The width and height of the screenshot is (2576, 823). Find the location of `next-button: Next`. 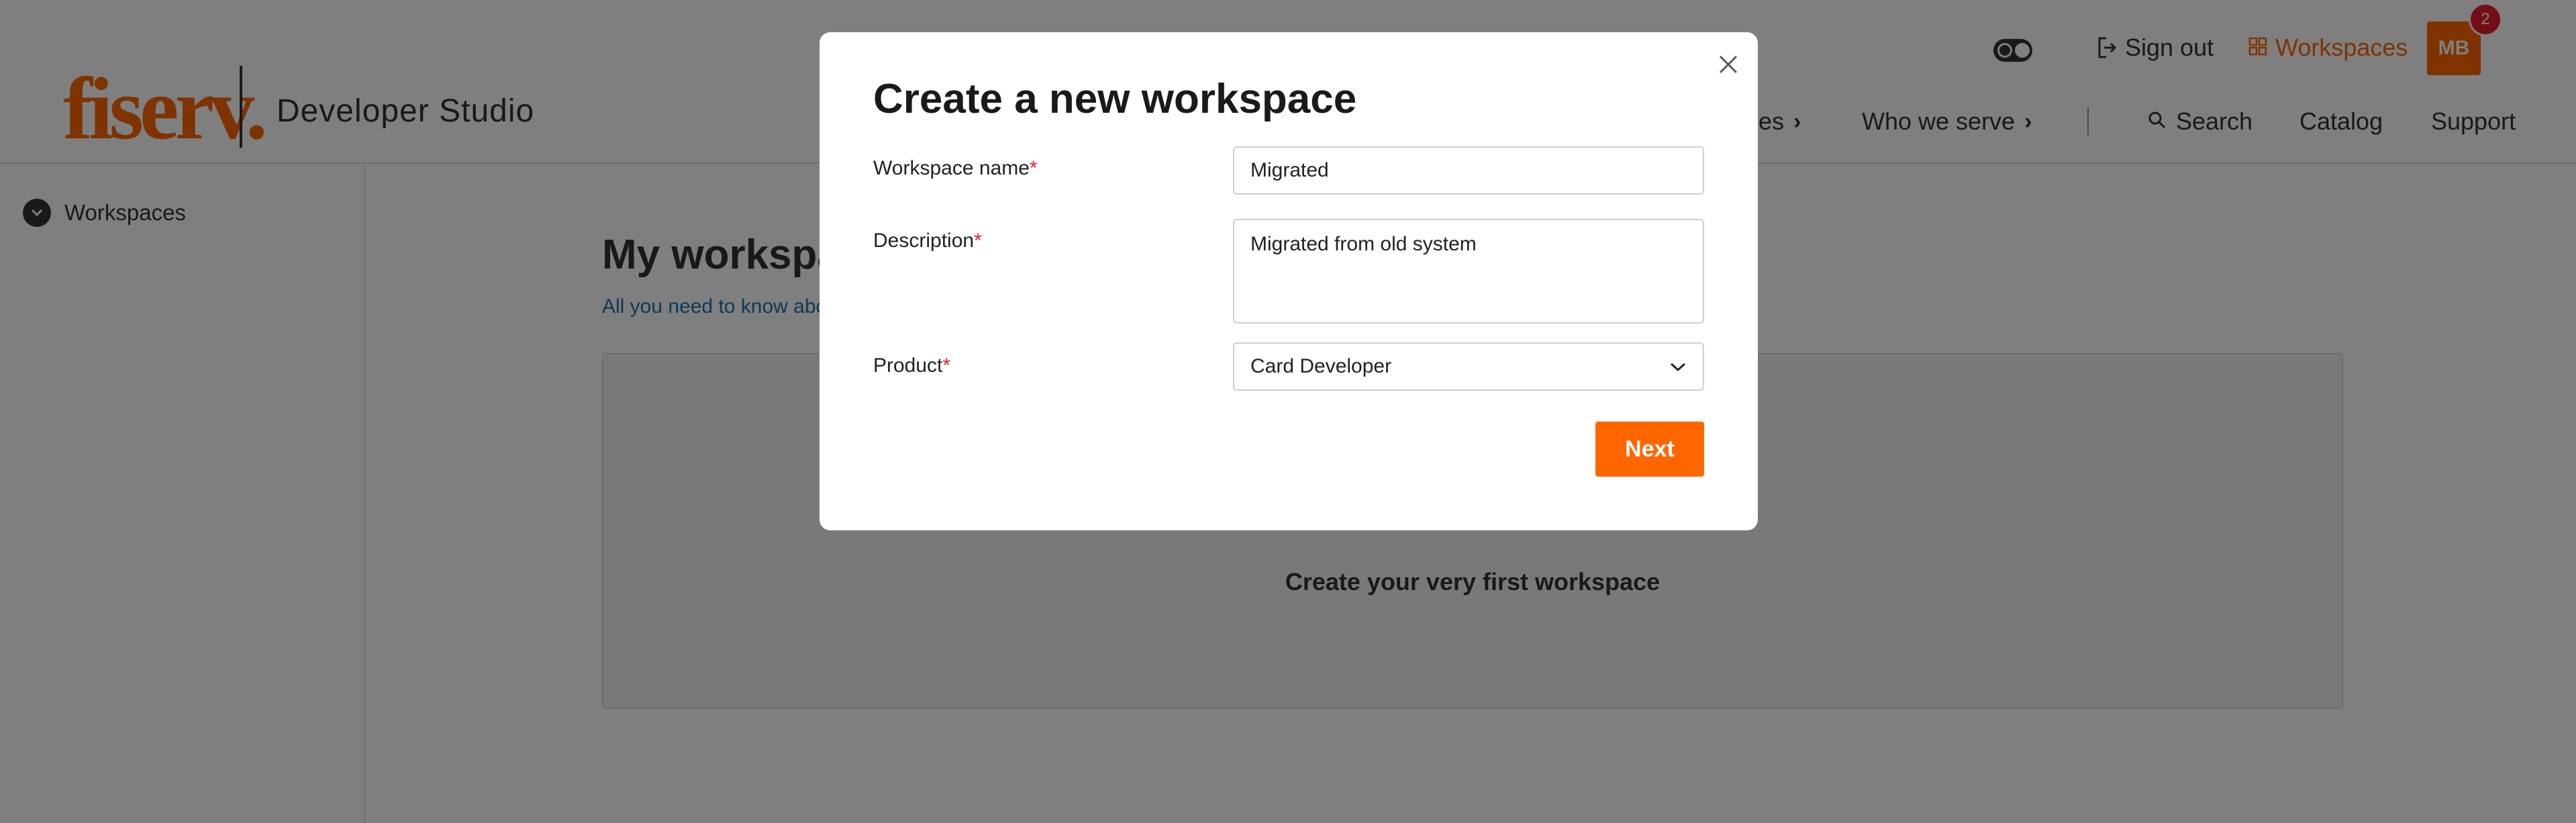

next-button: Next is located at coordinates (1649, 450).